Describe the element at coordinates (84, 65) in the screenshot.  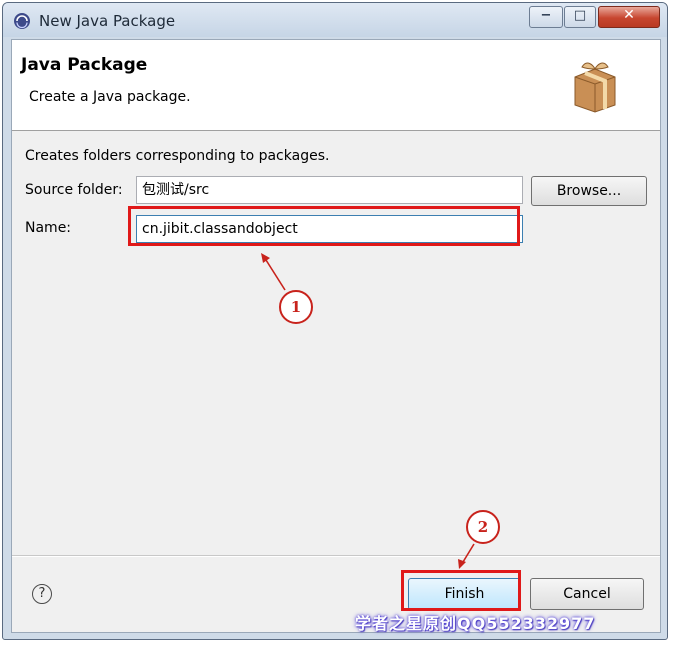
I see `banner-title: Java Package` at that location.